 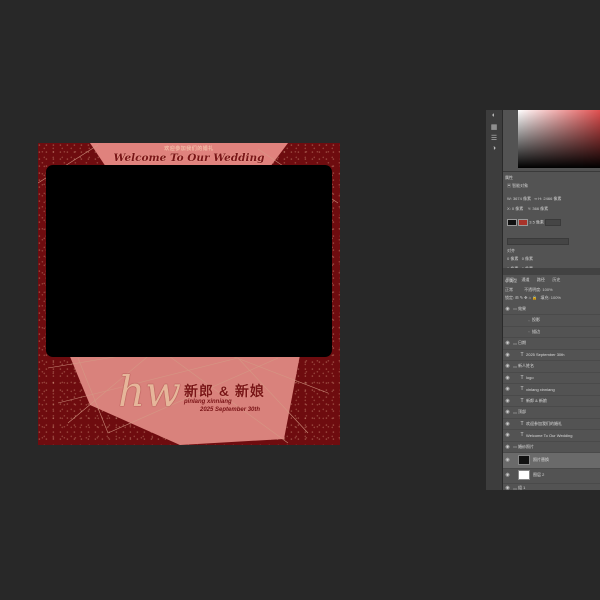 I want to click on properties-icon: ☰, so click(x=494, y=137).